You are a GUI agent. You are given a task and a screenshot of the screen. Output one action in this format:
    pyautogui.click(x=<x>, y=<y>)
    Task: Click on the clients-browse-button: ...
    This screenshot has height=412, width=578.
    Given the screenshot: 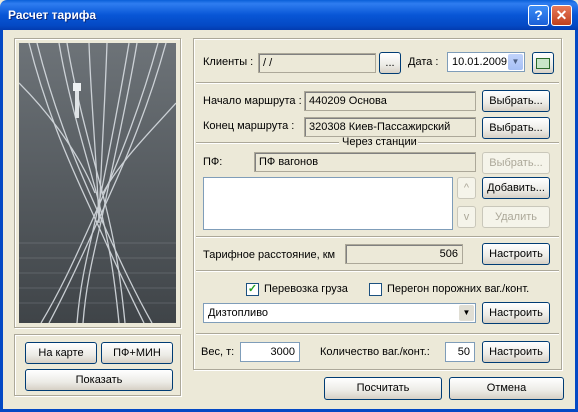 What is the action you would take?
    pyautogui.click(x=390, y=63)
    